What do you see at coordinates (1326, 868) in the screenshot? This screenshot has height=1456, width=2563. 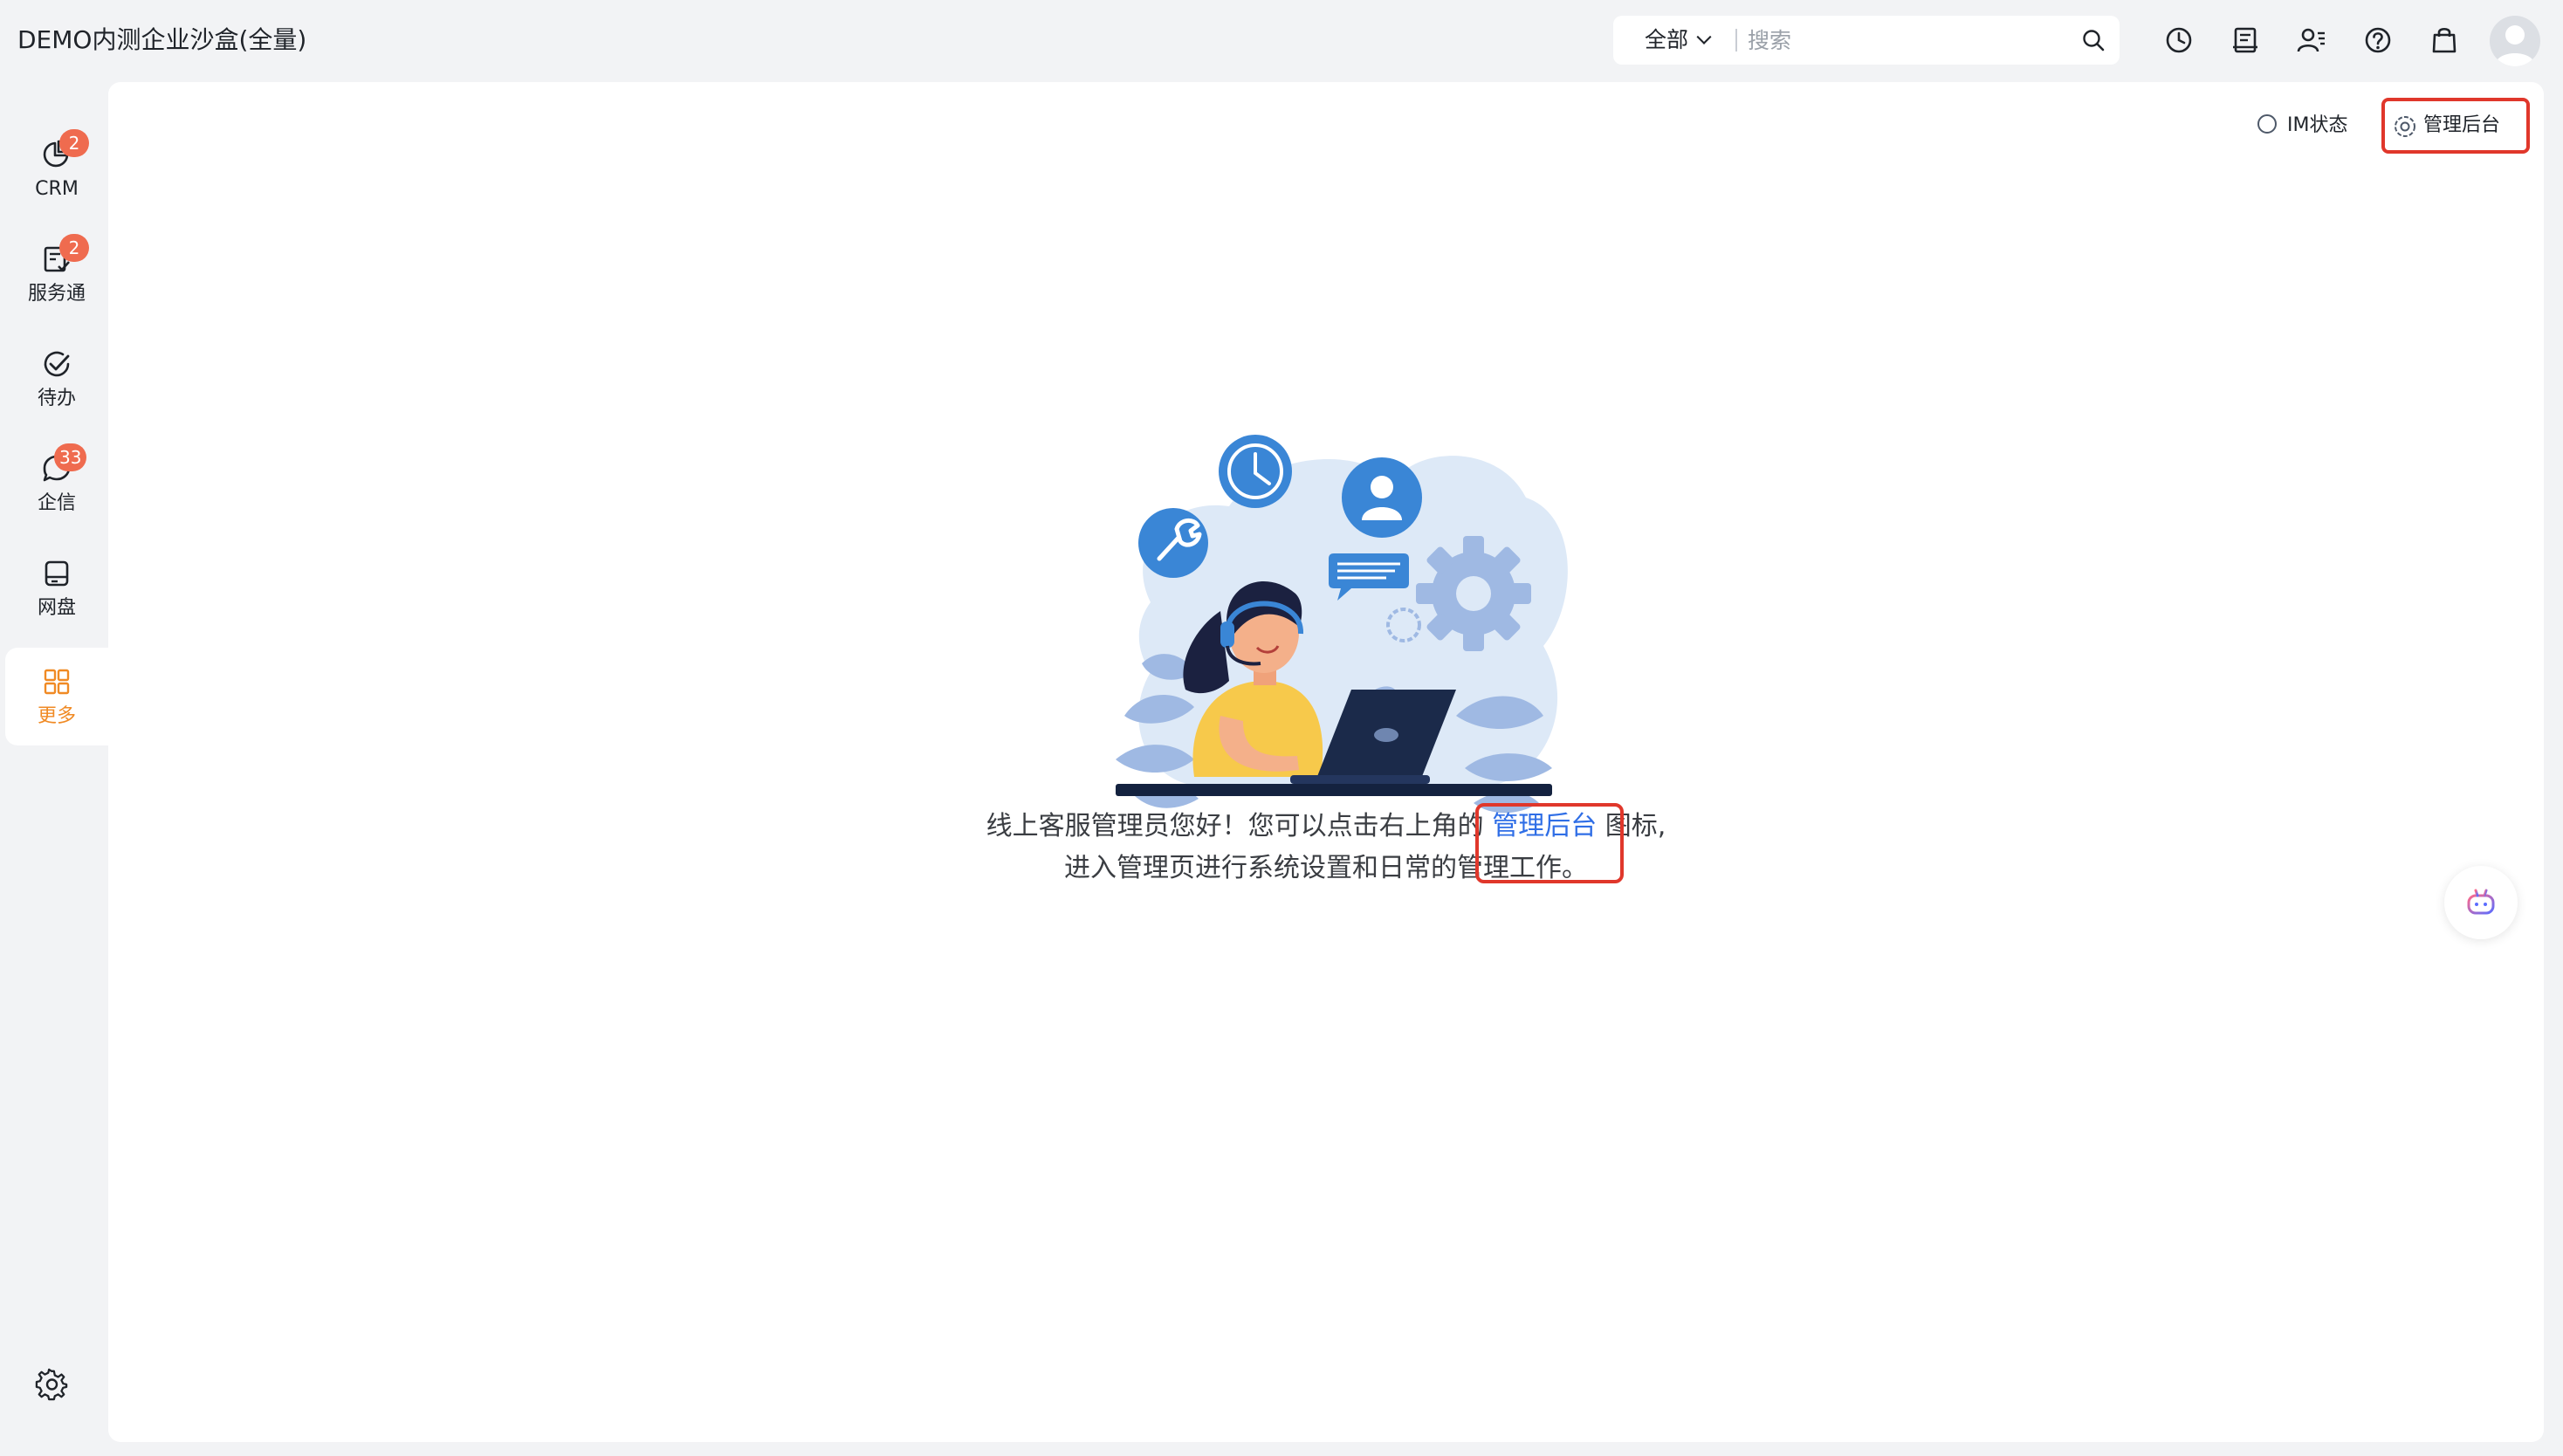 I see `welcome-message-line-2: 进入管理页进行系统设置和日常的管理工作。` at bounding box center [1326, 868].